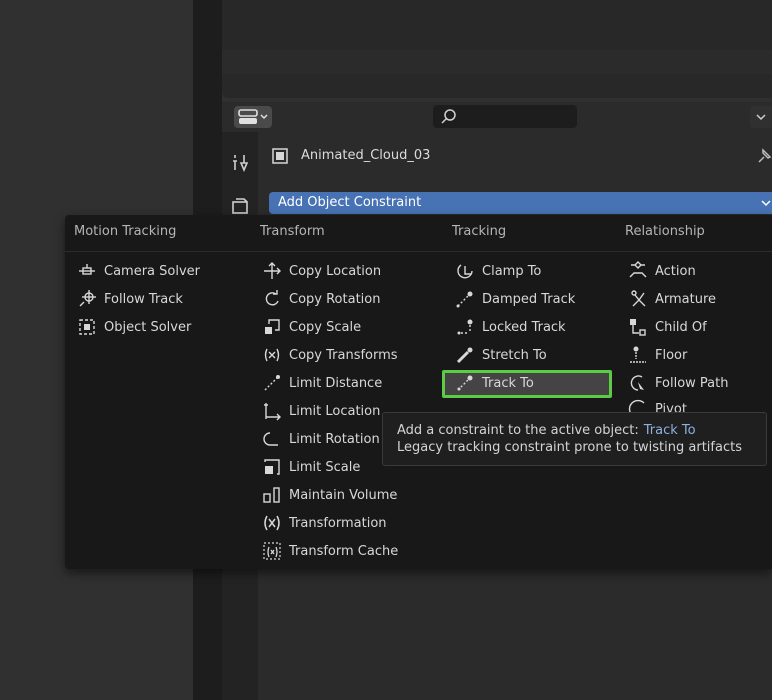 The image size is (772, 700). I want to click on floor-icon, so click(638, 355).